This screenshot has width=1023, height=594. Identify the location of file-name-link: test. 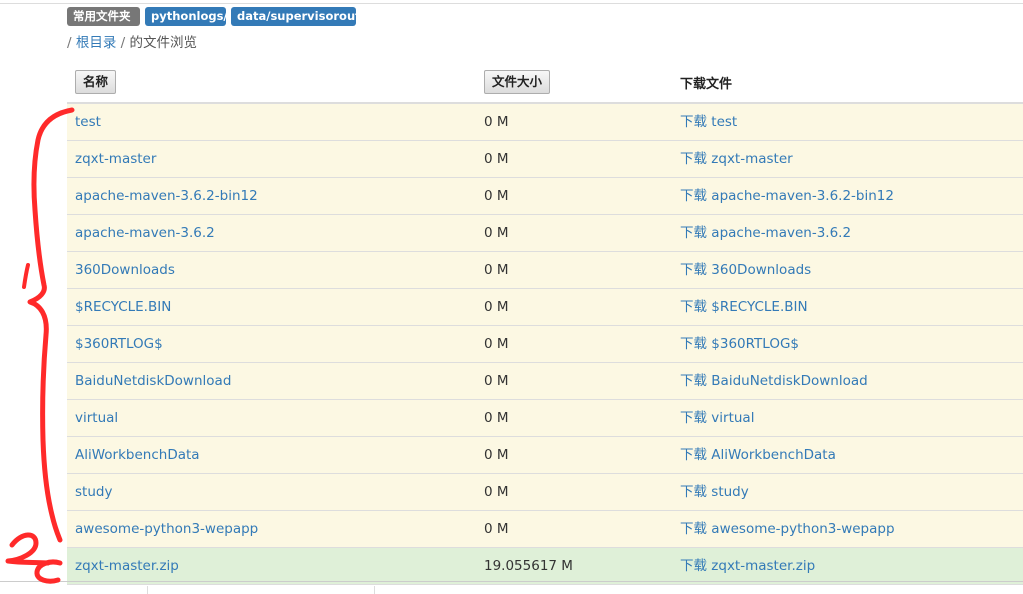
(88, 122).